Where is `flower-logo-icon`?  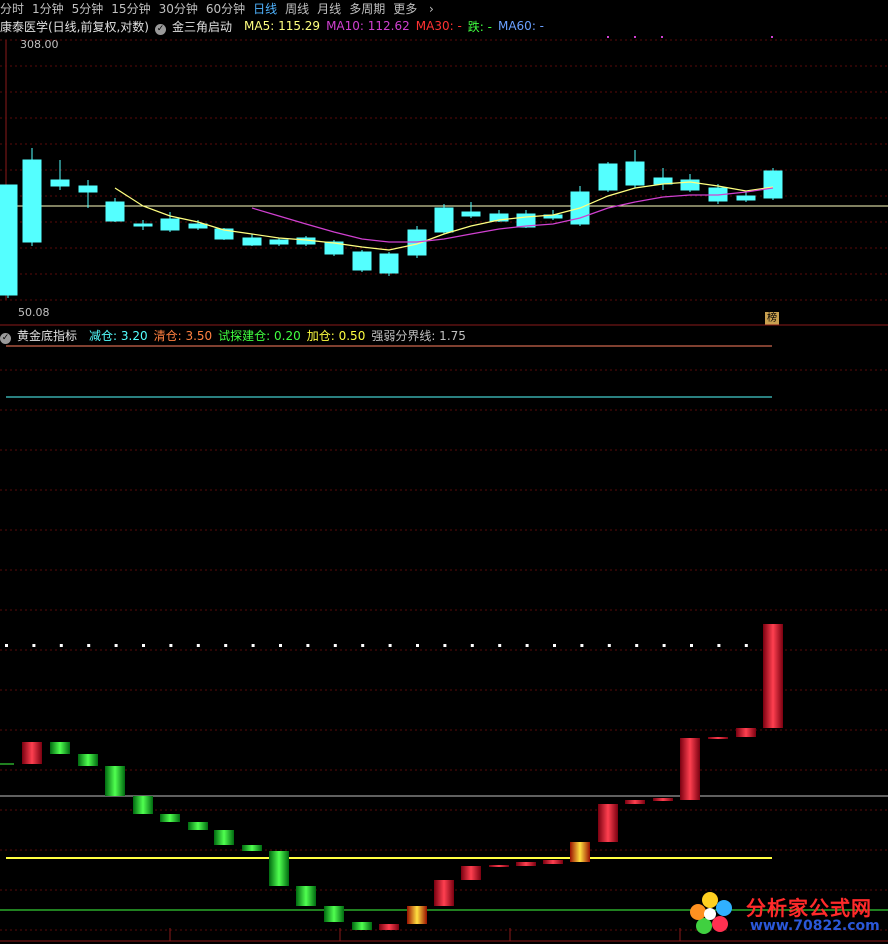
flower-logo-icon is located at coordinates (711, 913).